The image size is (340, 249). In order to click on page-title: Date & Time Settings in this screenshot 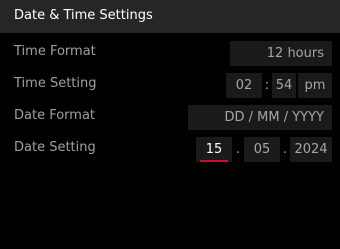, I will do `click(83, 15)`.